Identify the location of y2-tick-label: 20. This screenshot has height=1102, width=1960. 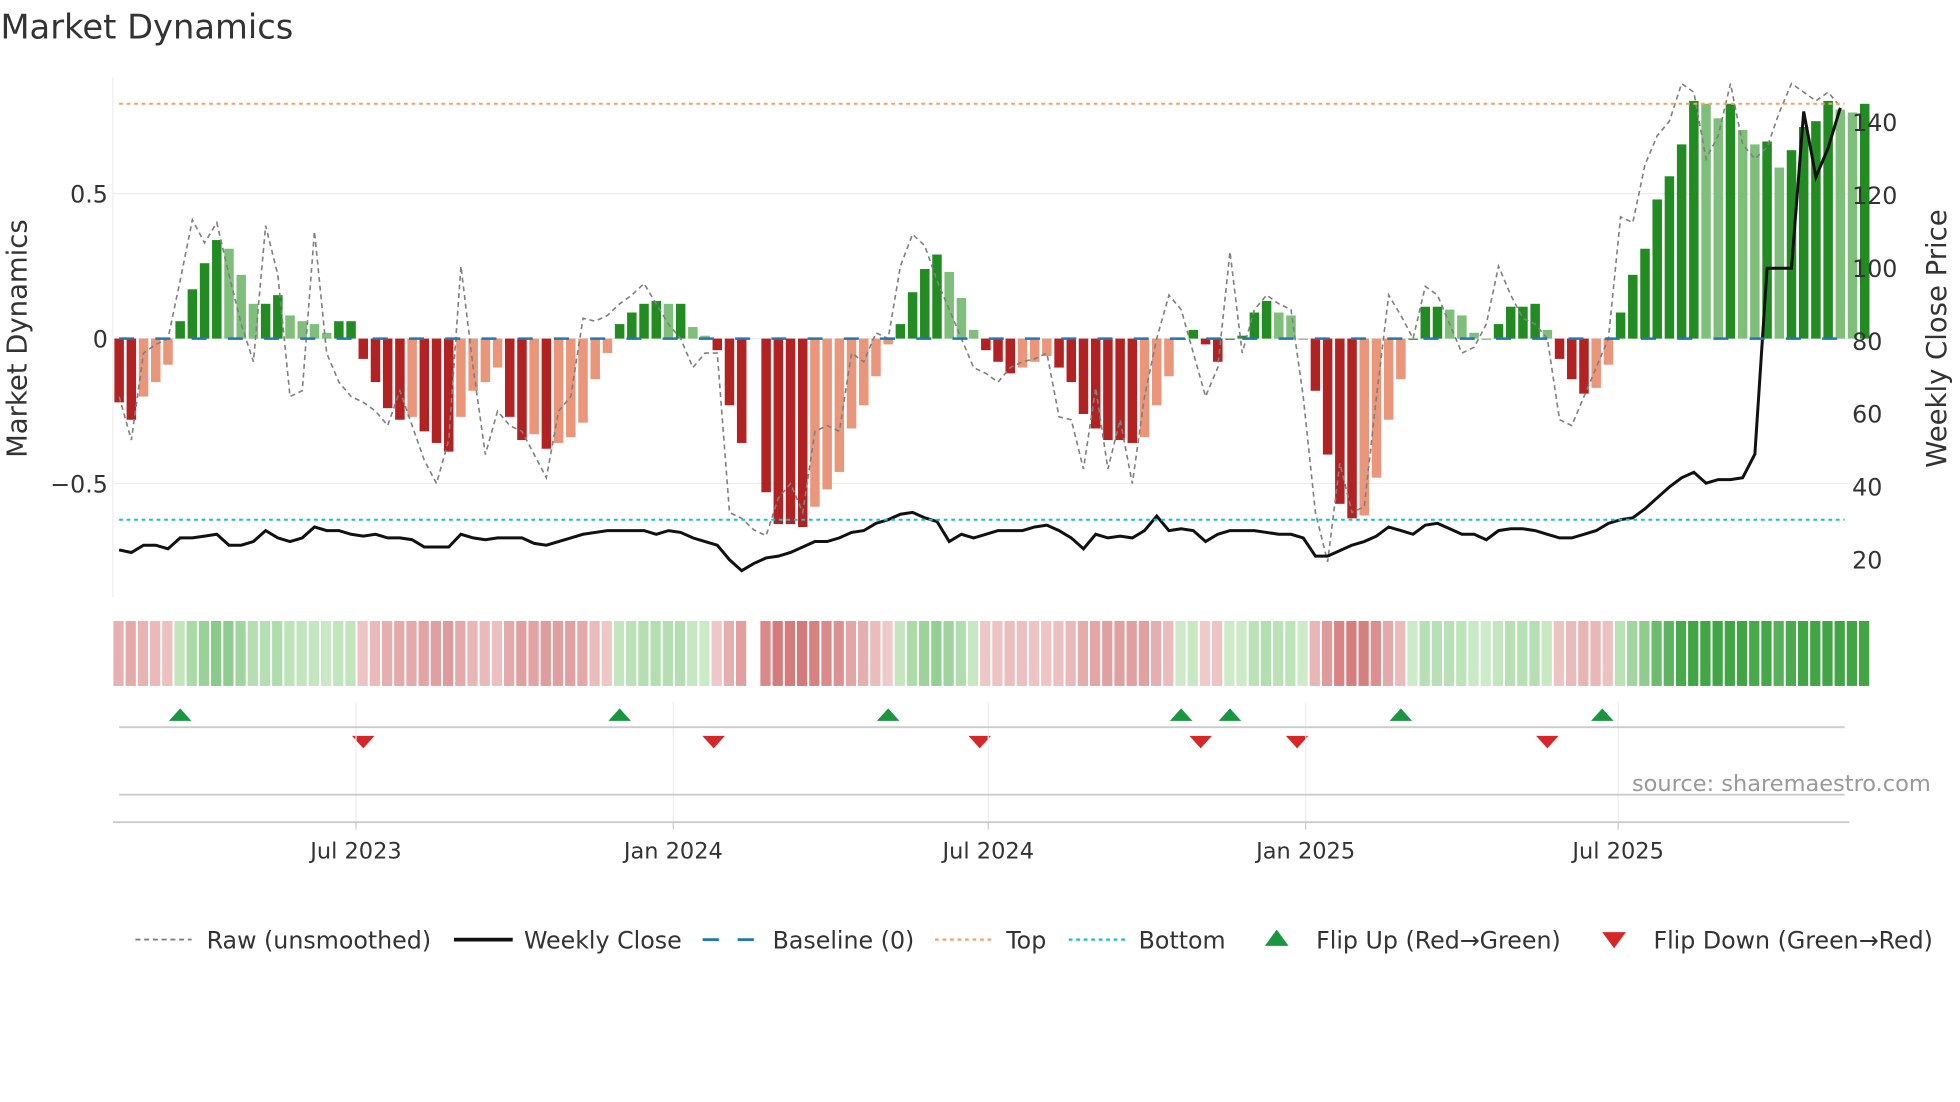
(1867, 561).